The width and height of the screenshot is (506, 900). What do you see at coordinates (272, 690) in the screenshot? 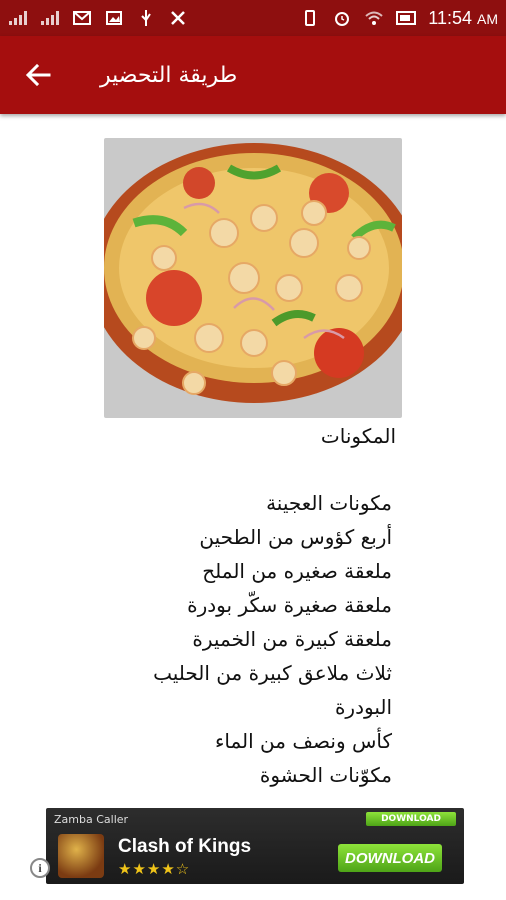
I see `ingredient-line: ثلاث ملاعق كبيرة من الحليب البودرة` at bounding box center [272, 690].